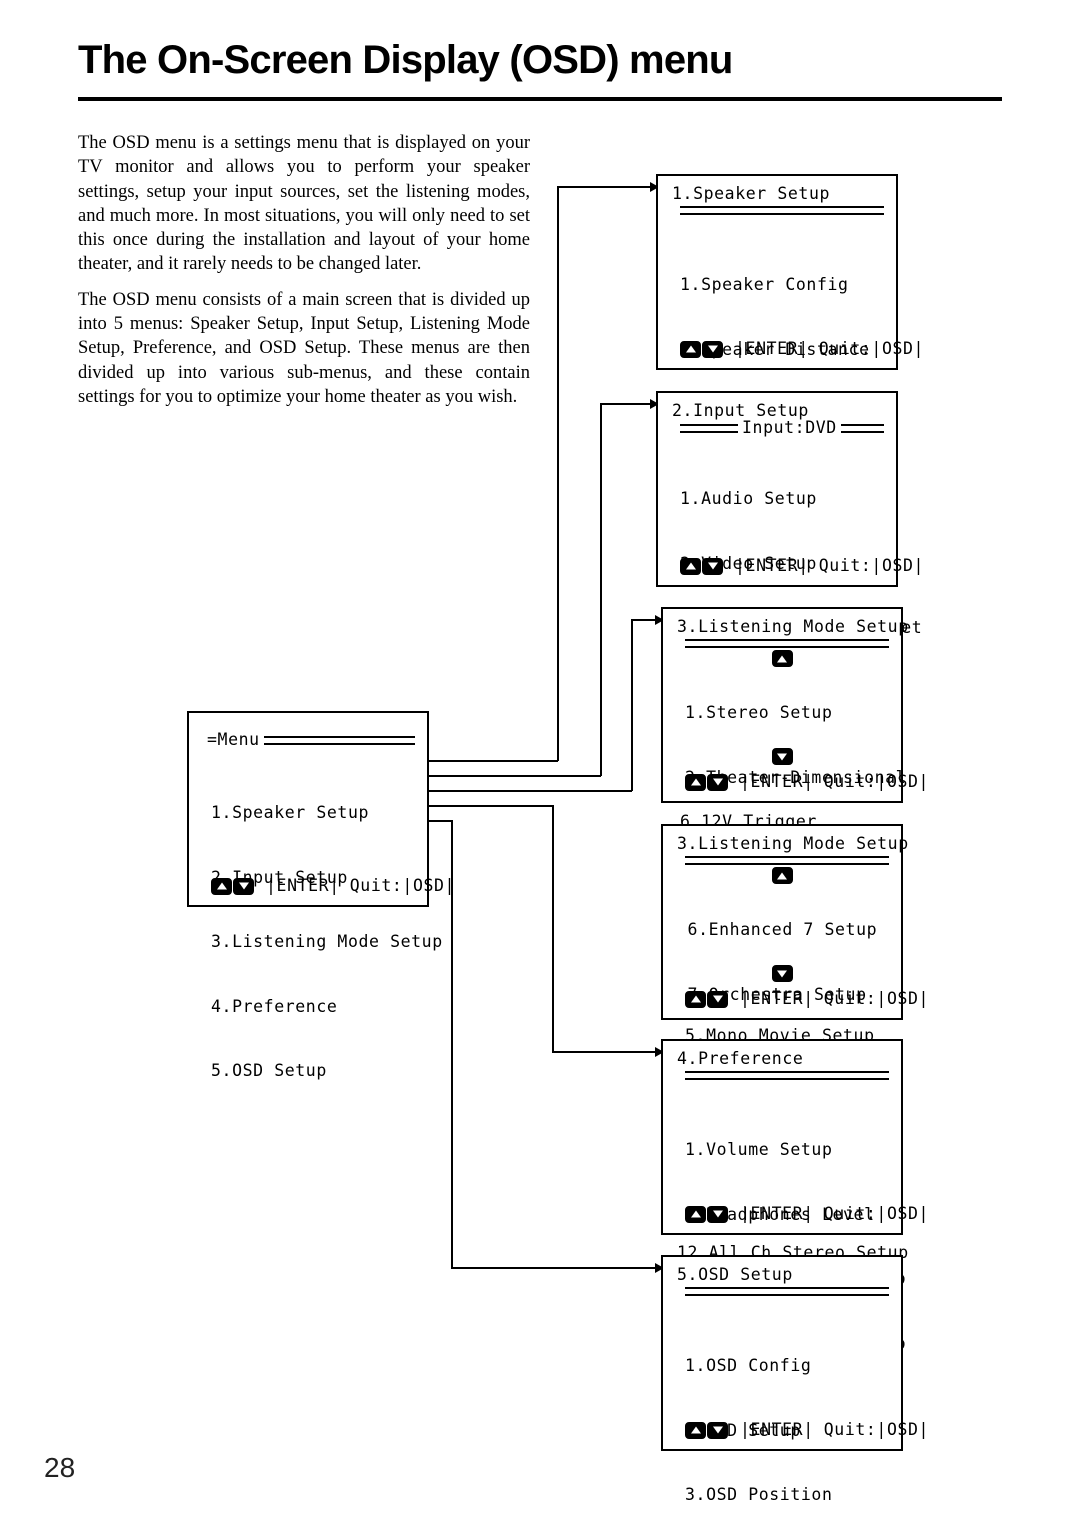 The image size is (1080, 1528). What do you see at coordinates (606, 187) in the screenshot?
I see `wire-1-seg-c` at bounding box center [606, 187].